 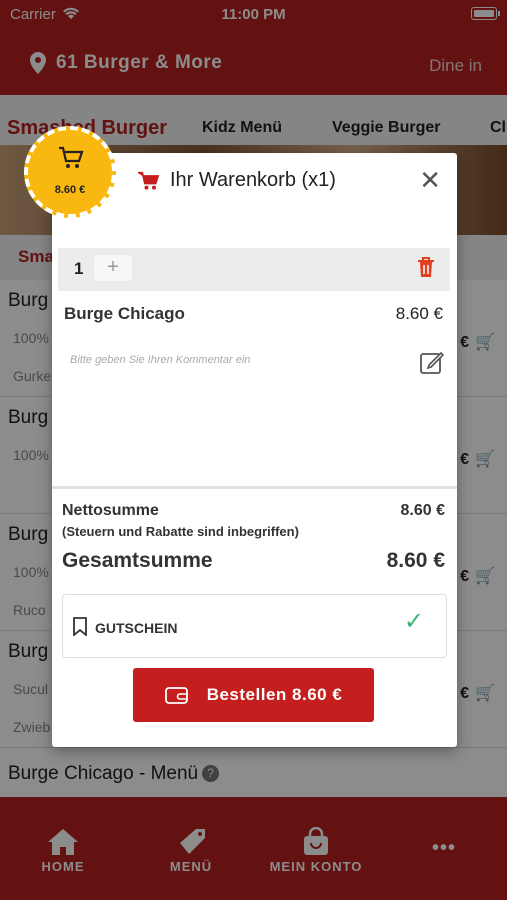 I want to click on edit-icon, so click(x=432, y=364).